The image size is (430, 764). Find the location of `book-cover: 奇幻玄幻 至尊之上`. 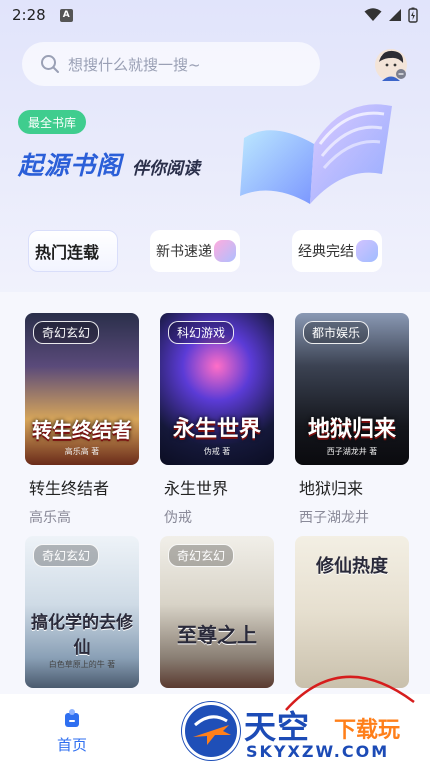

book-cover: 奇幻玄幻 至尊之上 is located at coordinates (217, 612).